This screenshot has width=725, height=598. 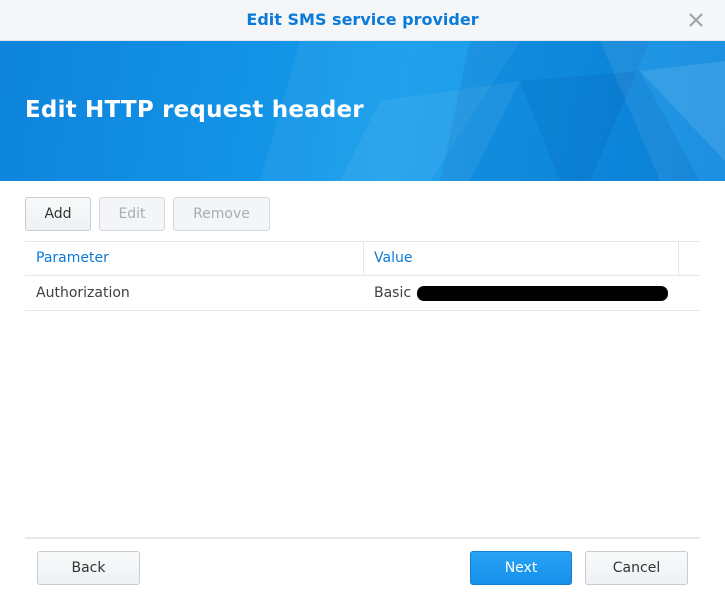 I want to click on page-heading: Edit HTTP request header, so click(x=194, y=110).